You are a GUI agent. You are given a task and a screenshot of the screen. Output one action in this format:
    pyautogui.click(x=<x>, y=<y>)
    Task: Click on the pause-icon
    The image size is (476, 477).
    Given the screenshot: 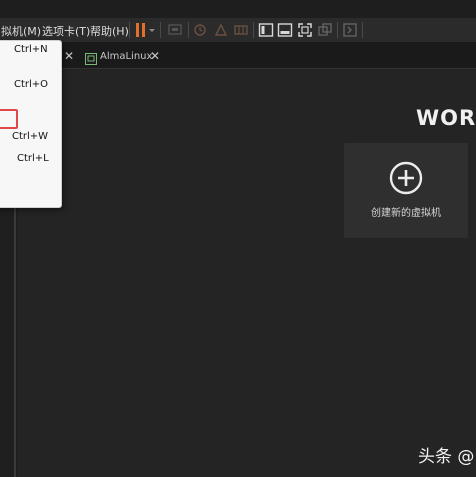 What is the action you would take?
    pyautogui.click(x=145, y=30)
    